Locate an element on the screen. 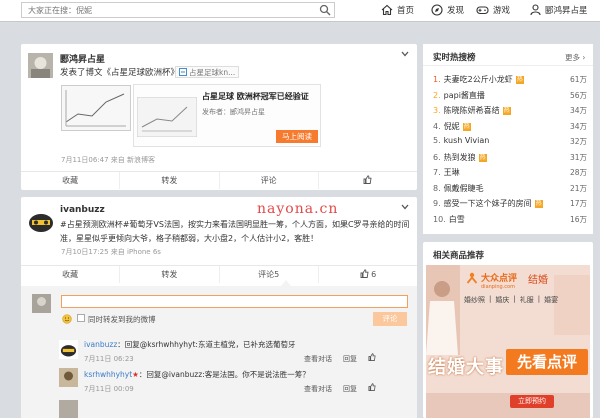 The width and height of the screenshot is (600, 418). nav-discover: 发现 is located at coordinates (447, 10).